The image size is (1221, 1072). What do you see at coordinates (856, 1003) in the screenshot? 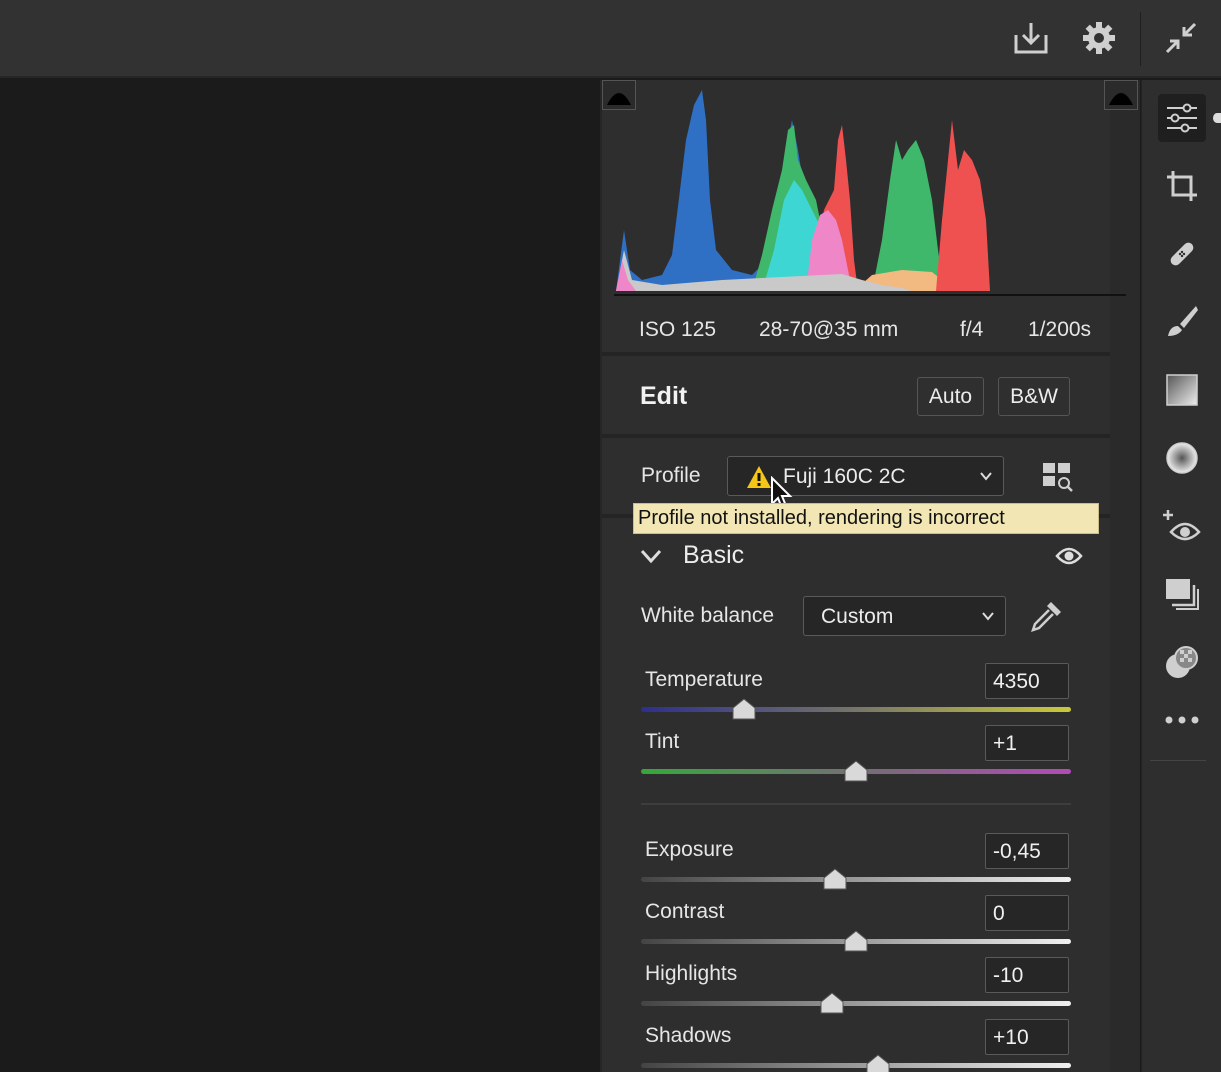
I see `highlights-track` at bounding box center [856, 1003].